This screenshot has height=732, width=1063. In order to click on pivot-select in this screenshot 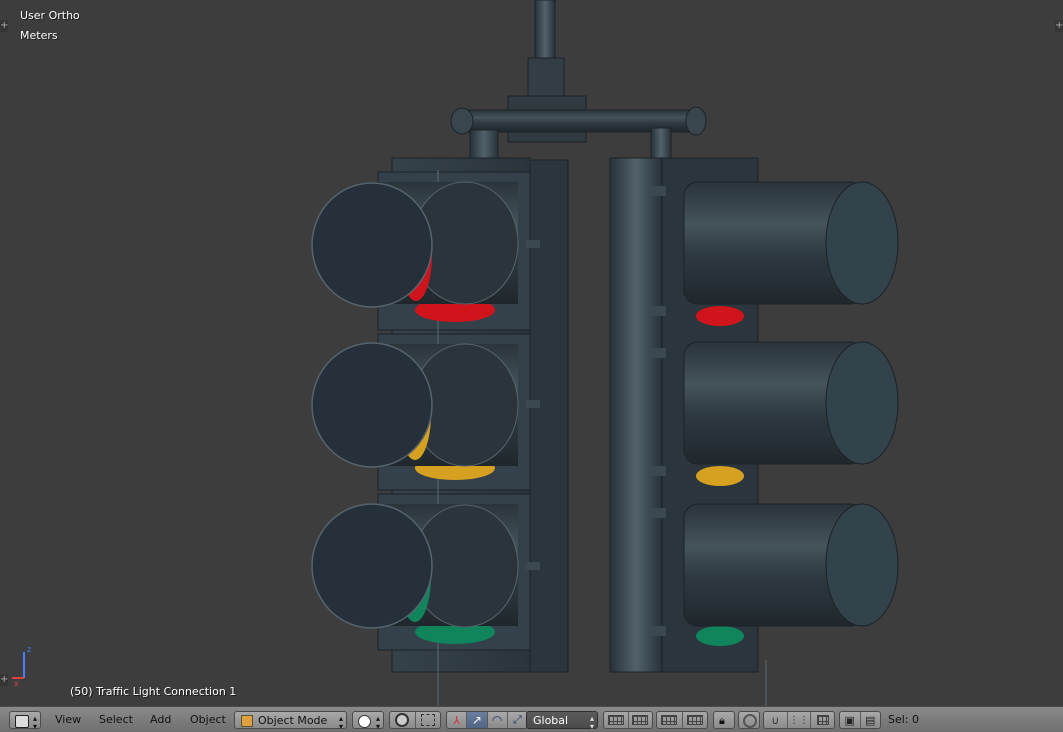, I will do `click(403, 720)`.